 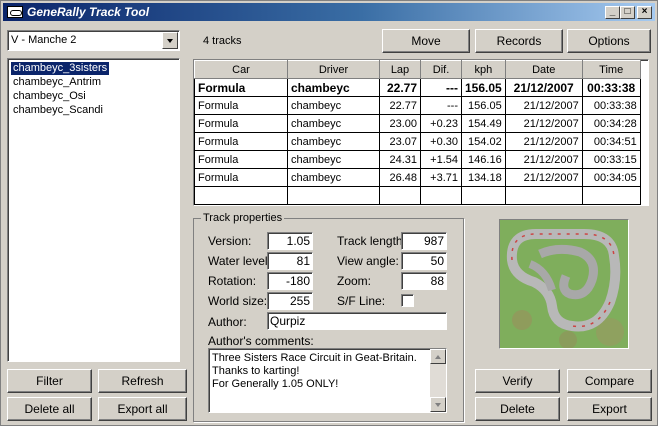 What do you see at coordinates (400, 123) in the screenshot?
I see `table-cell: 23.00` at bounding box center [400, 123].